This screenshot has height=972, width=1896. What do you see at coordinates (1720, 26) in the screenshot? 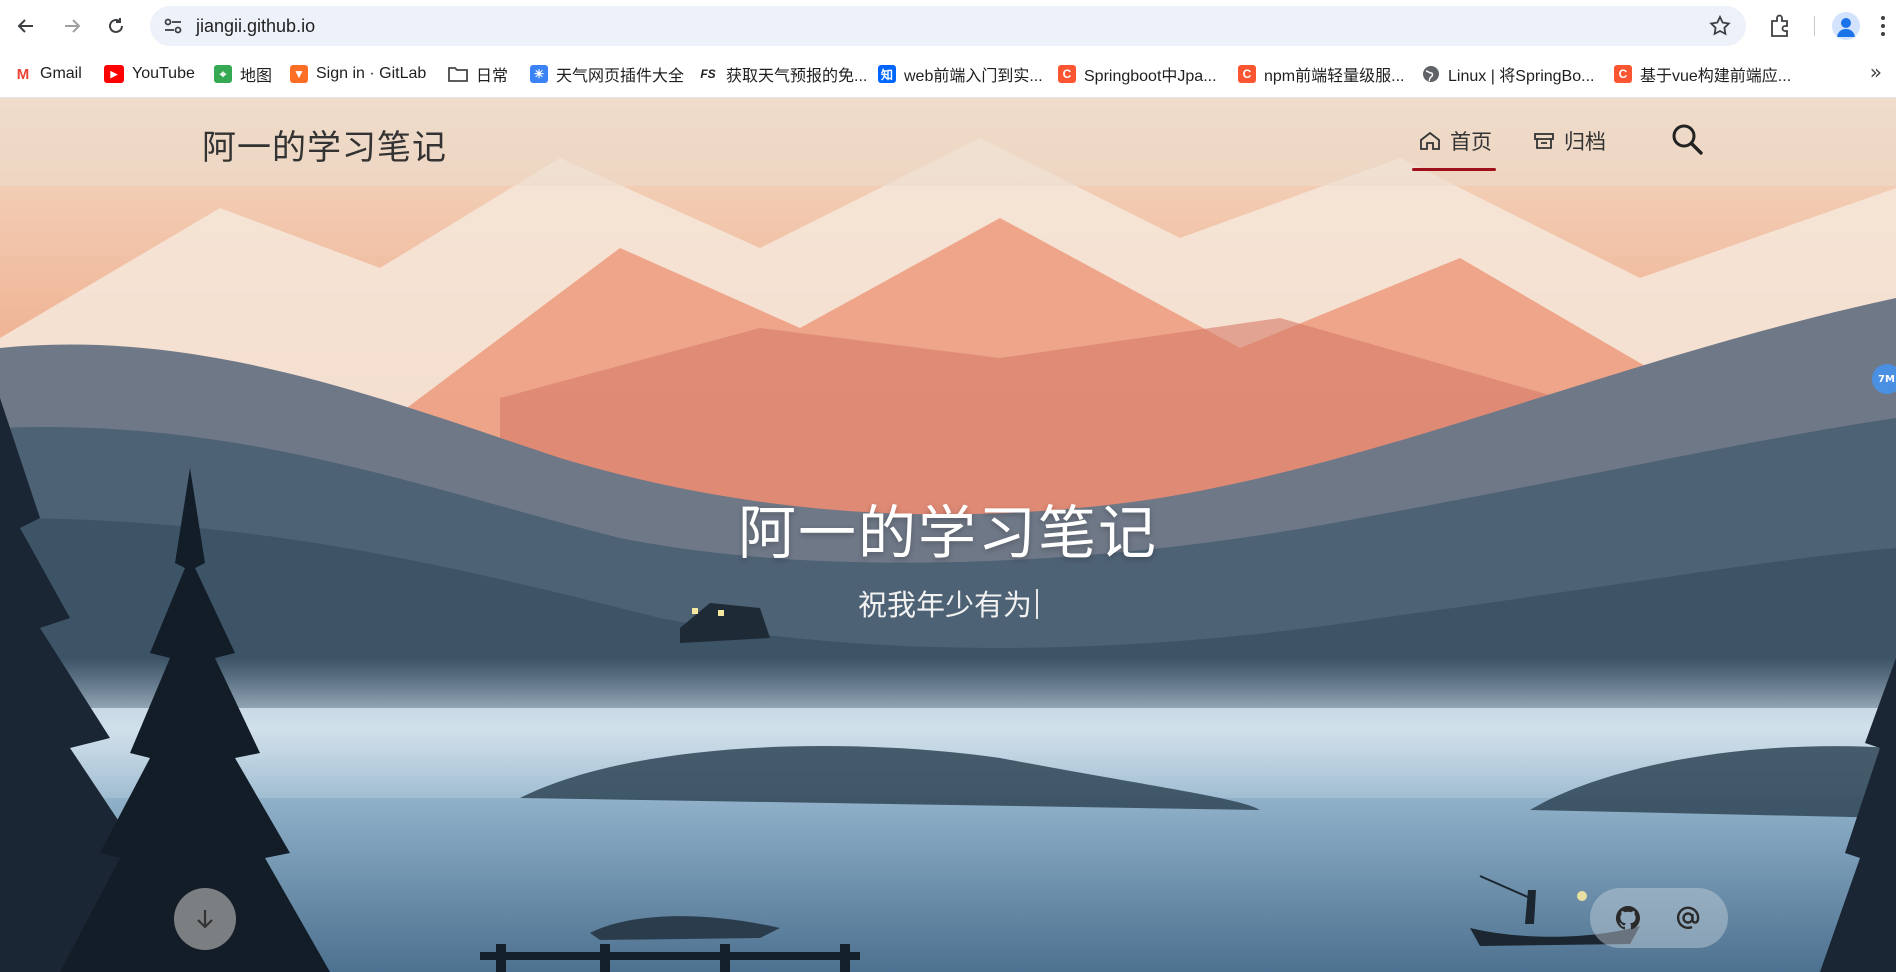
I see `bookmark-star-icon` at bounding box center [1720, 26].